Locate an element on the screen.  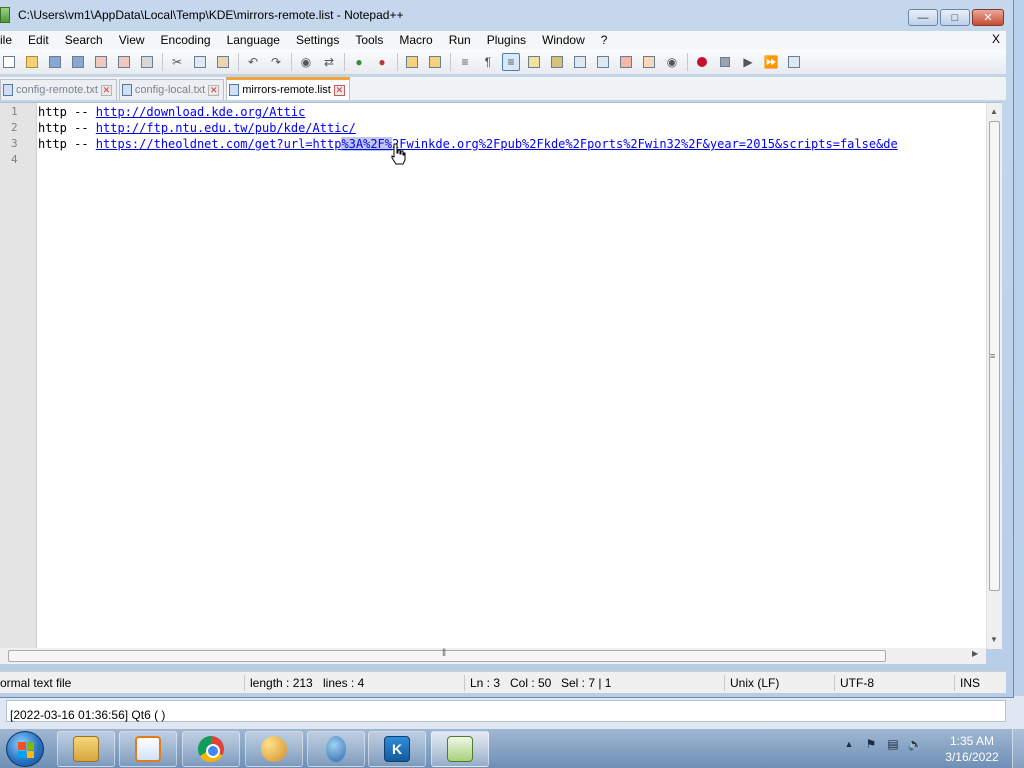
status-lines: lines : 4 is located at coordinates (344, 683).